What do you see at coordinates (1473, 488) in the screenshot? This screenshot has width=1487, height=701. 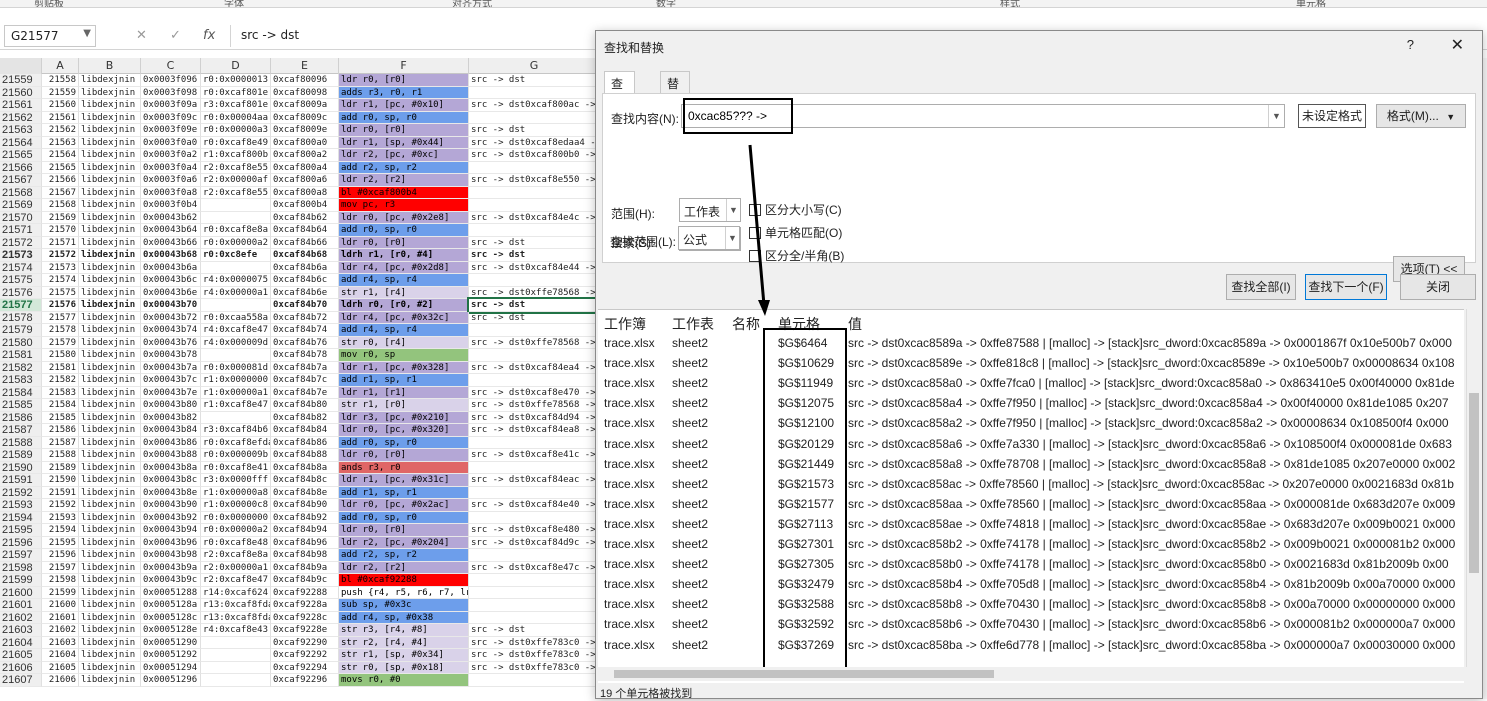 I see `vertical-scrollbar` at bounding box center [1473, 488].